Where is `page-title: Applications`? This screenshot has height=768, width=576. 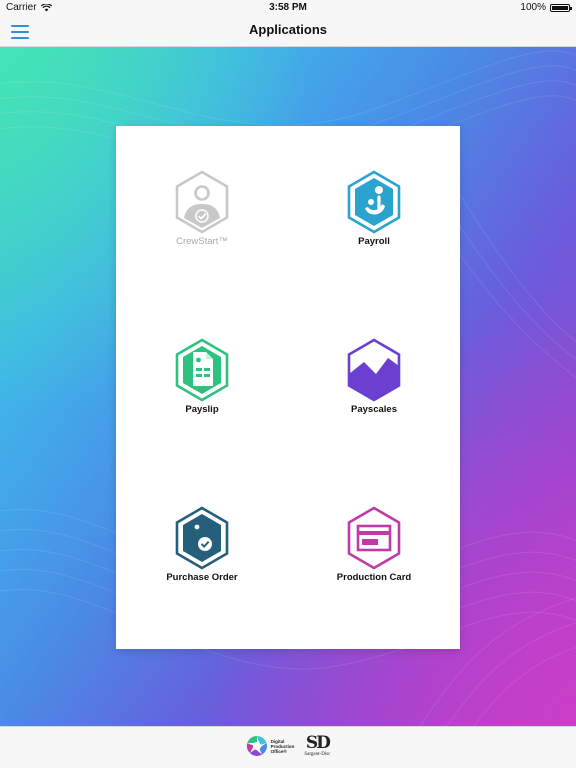
page-title: Applications is located at coordinates (287, 29).